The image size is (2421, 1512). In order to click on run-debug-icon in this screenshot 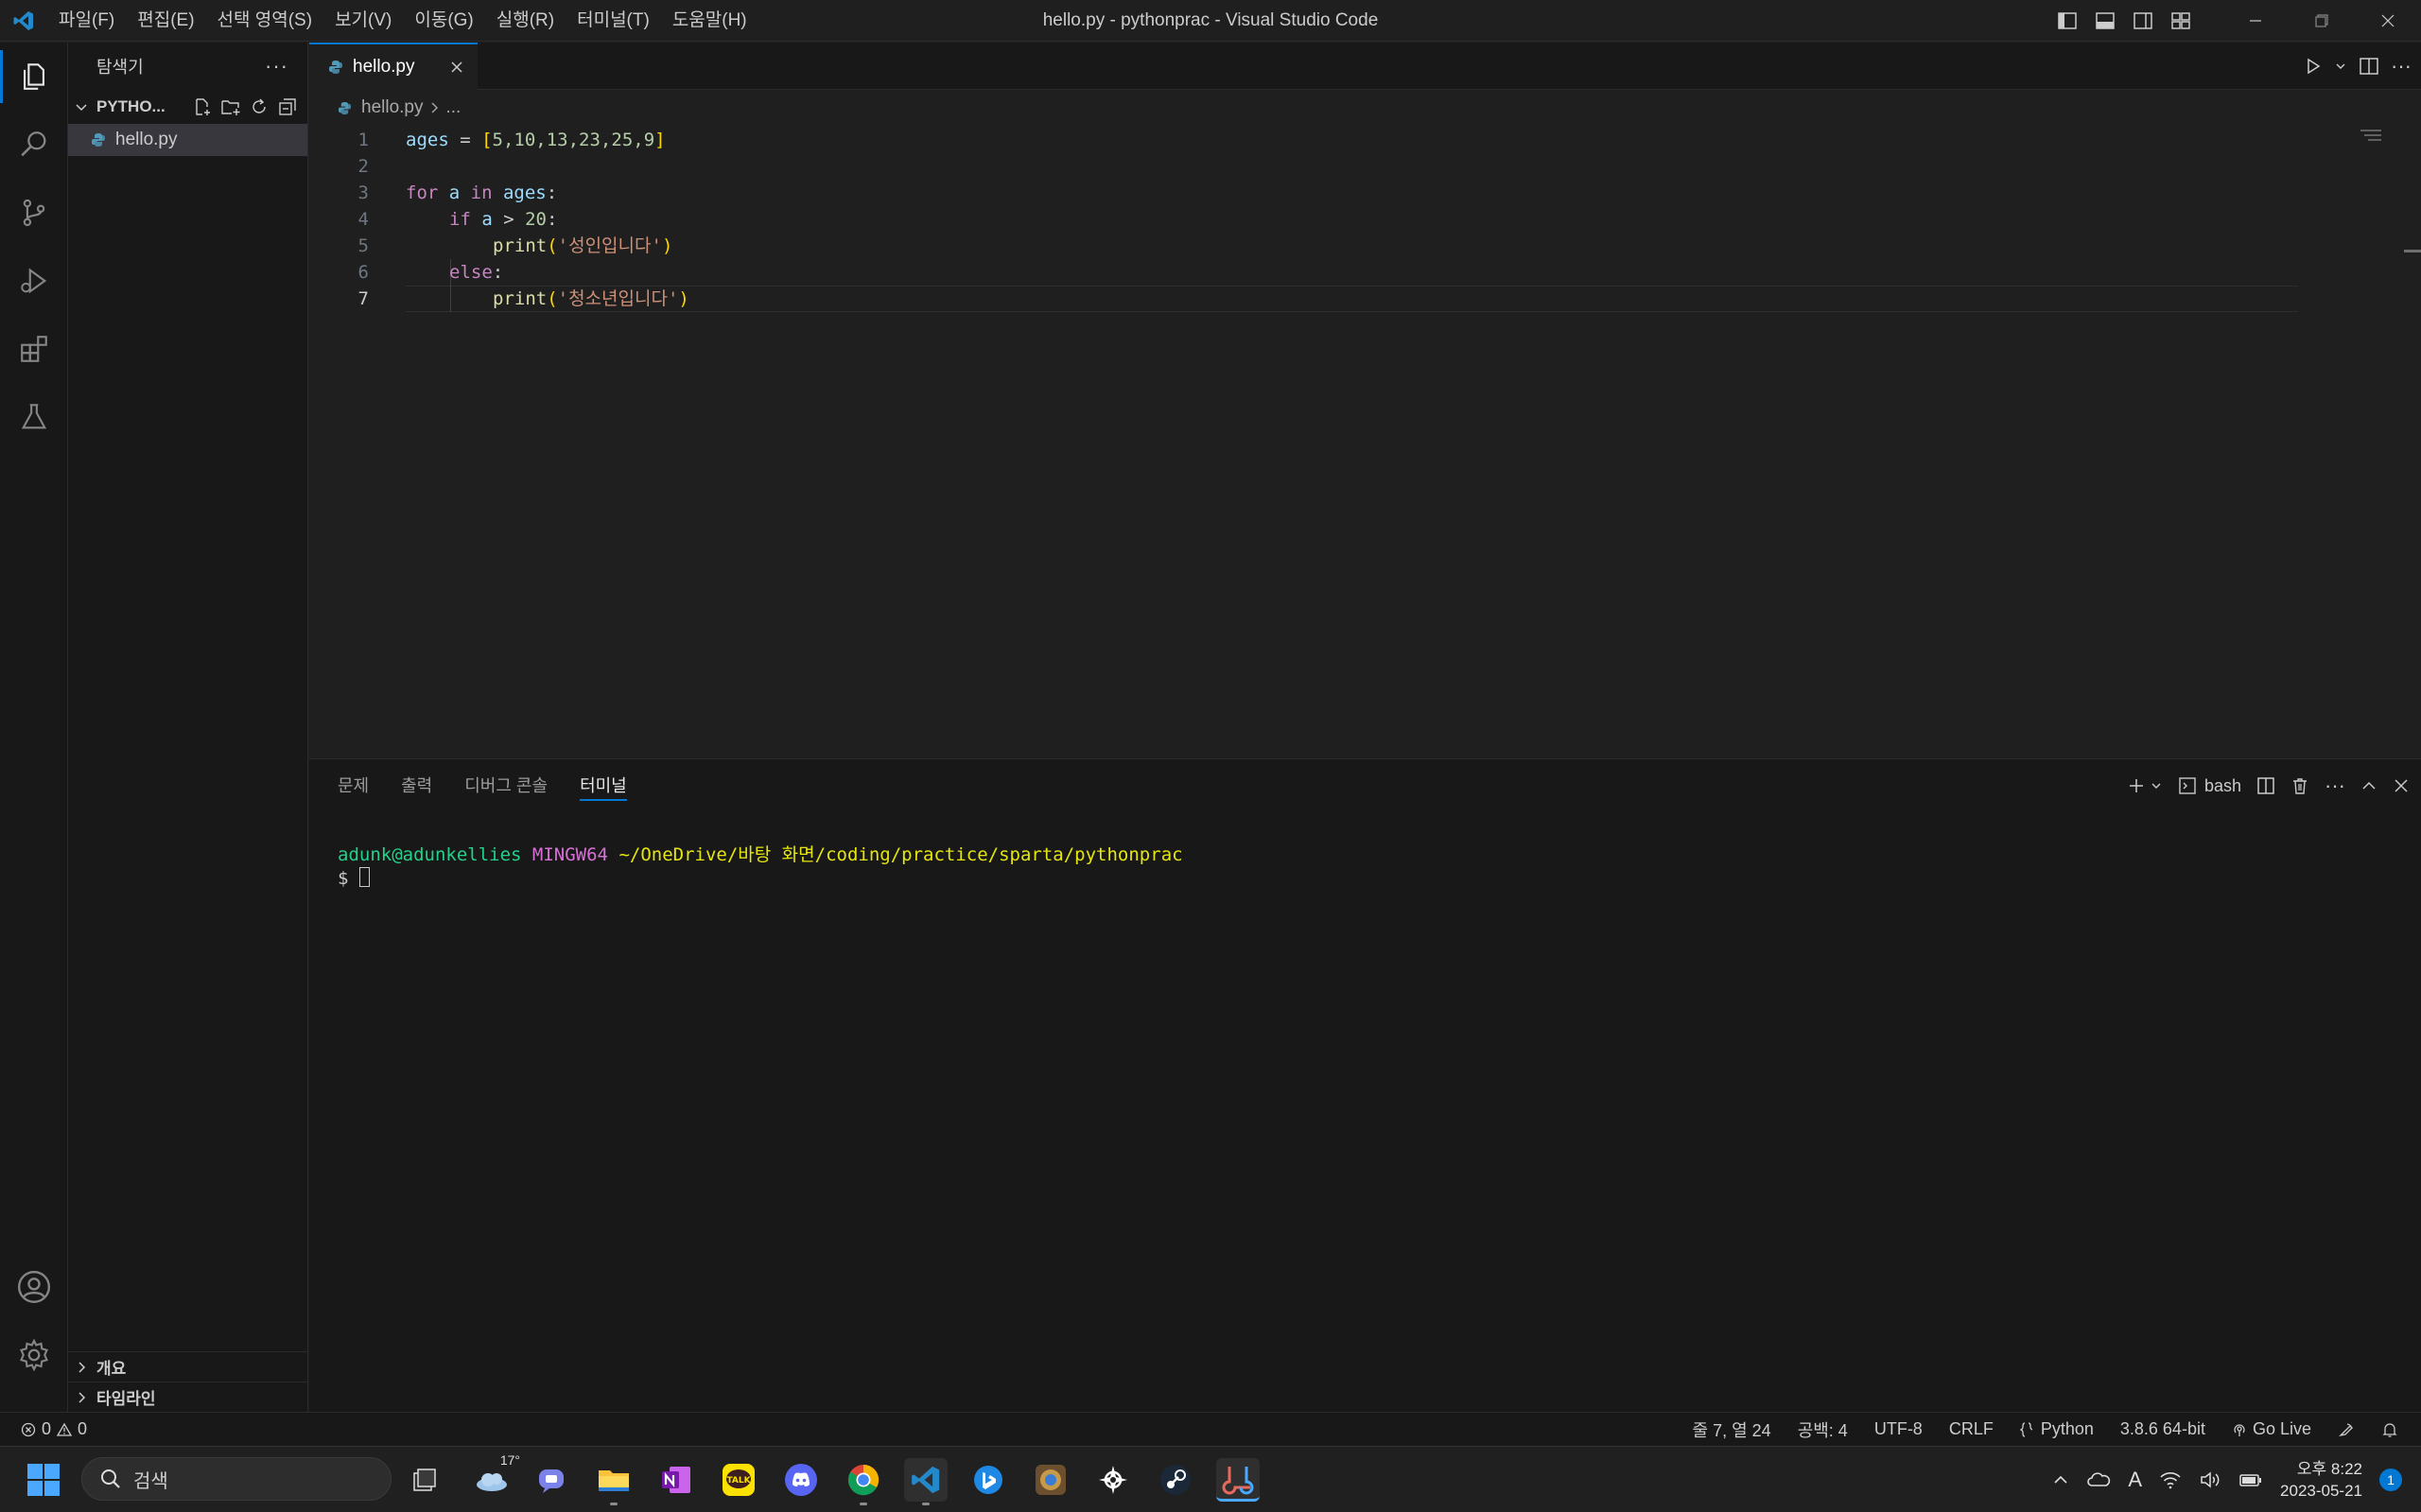, I will do `click(34, 281)`.